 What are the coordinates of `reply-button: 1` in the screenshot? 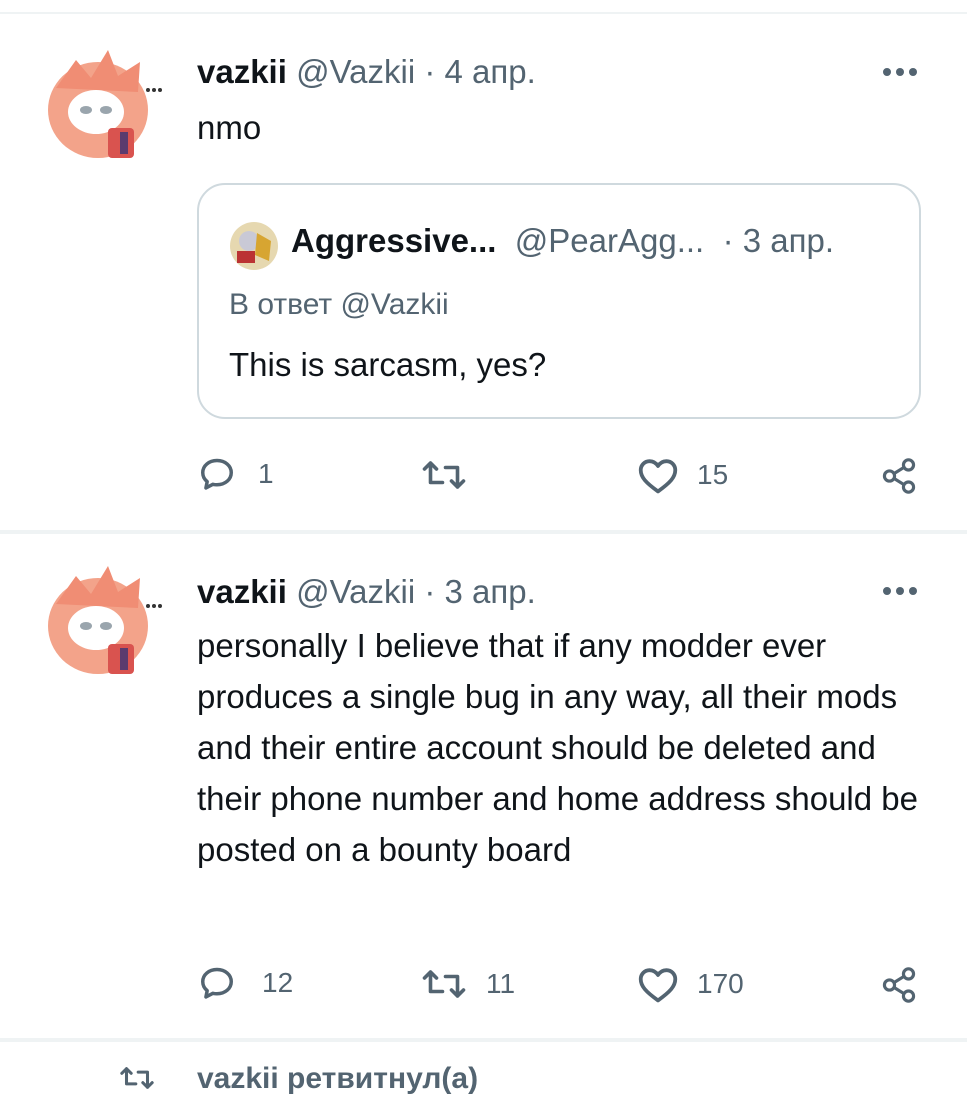 It's located at (236, 474).